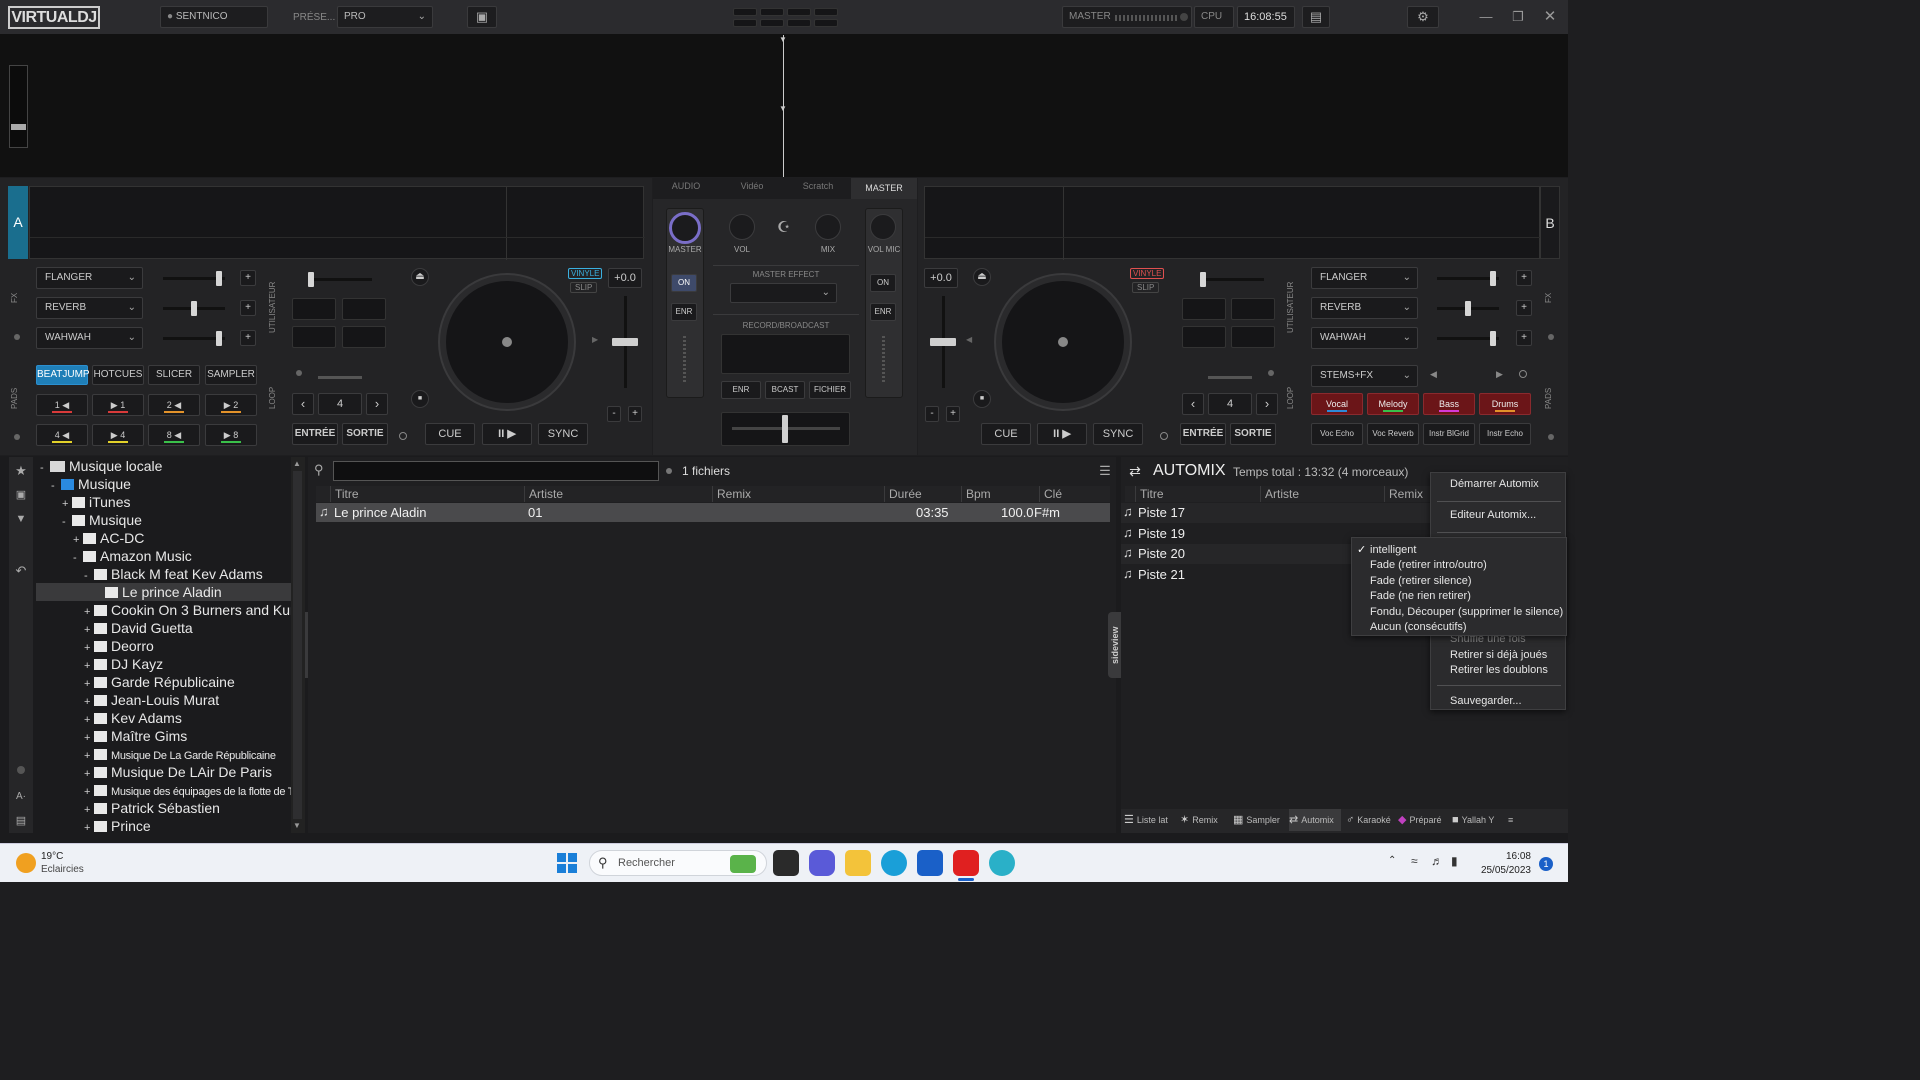 The image size is (1920, 1080). Describe the element at coordinates (21, 571) in the screenshot. I see `back-icon: ↶` at that location.